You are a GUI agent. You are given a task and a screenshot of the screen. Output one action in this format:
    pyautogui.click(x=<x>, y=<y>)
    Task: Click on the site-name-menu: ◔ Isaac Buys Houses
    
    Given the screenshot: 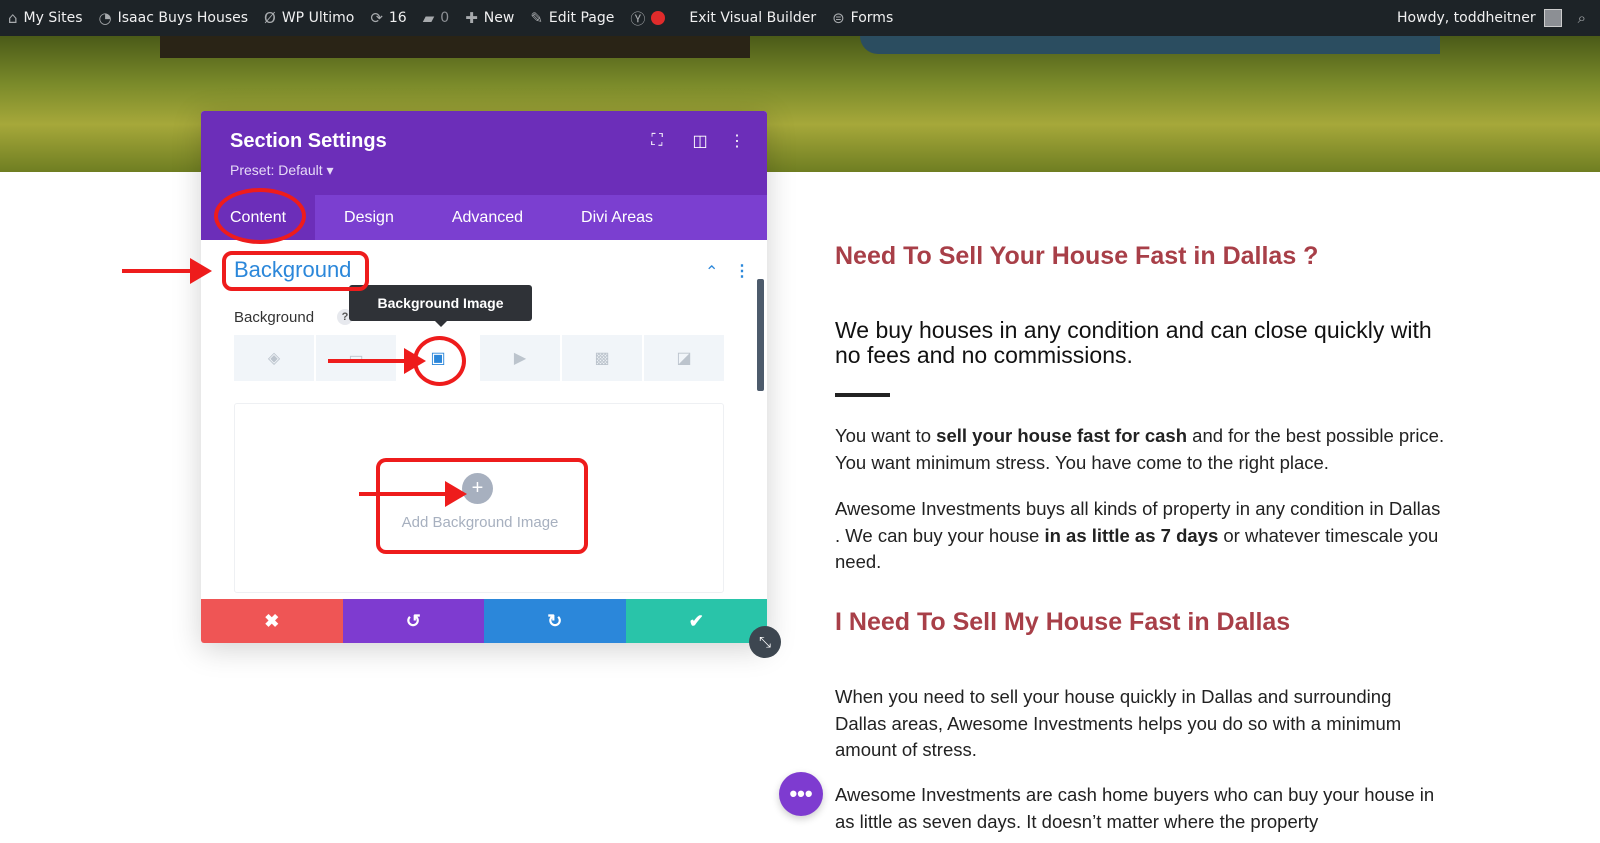 What is the action you would take?
    pyautogui.click(x=174, y=18)
    